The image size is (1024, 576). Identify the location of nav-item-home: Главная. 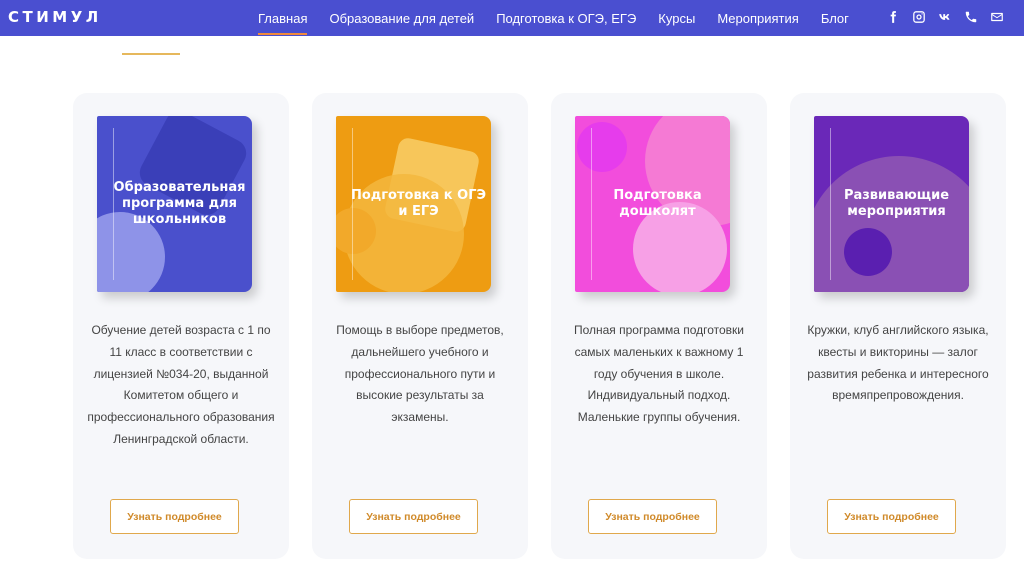
(283, 23).